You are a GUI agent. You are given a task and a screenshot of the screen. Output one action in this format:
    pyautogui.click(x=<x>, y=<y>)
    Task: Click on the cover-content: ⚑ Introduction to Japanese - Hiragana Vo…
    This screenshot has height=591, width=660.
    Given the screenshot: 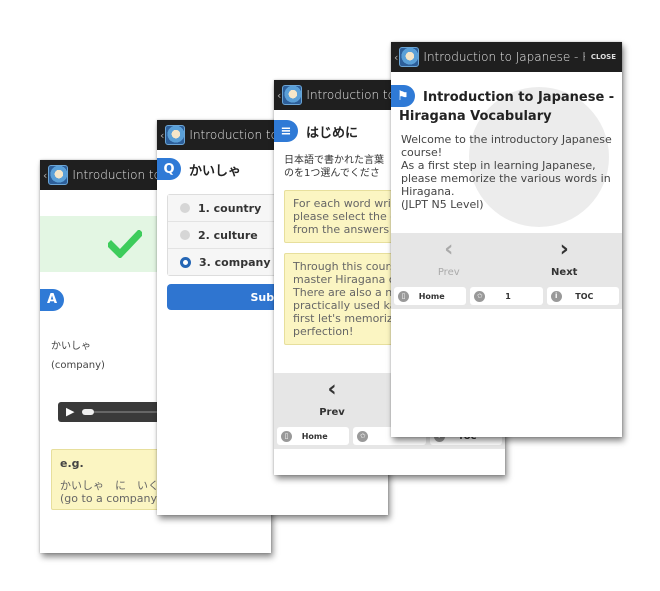 What is the action you would take?
    pyautogui.click(x=506, y=148)
    